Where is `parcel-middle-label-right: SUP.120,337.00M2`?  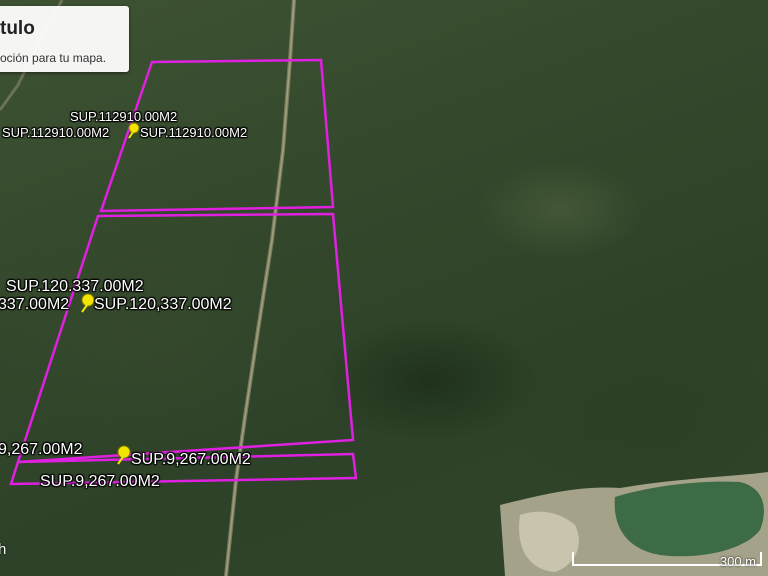
parcel-middle-label-right: SUP.120,337.00M2 is located at coordinates (163, 305).